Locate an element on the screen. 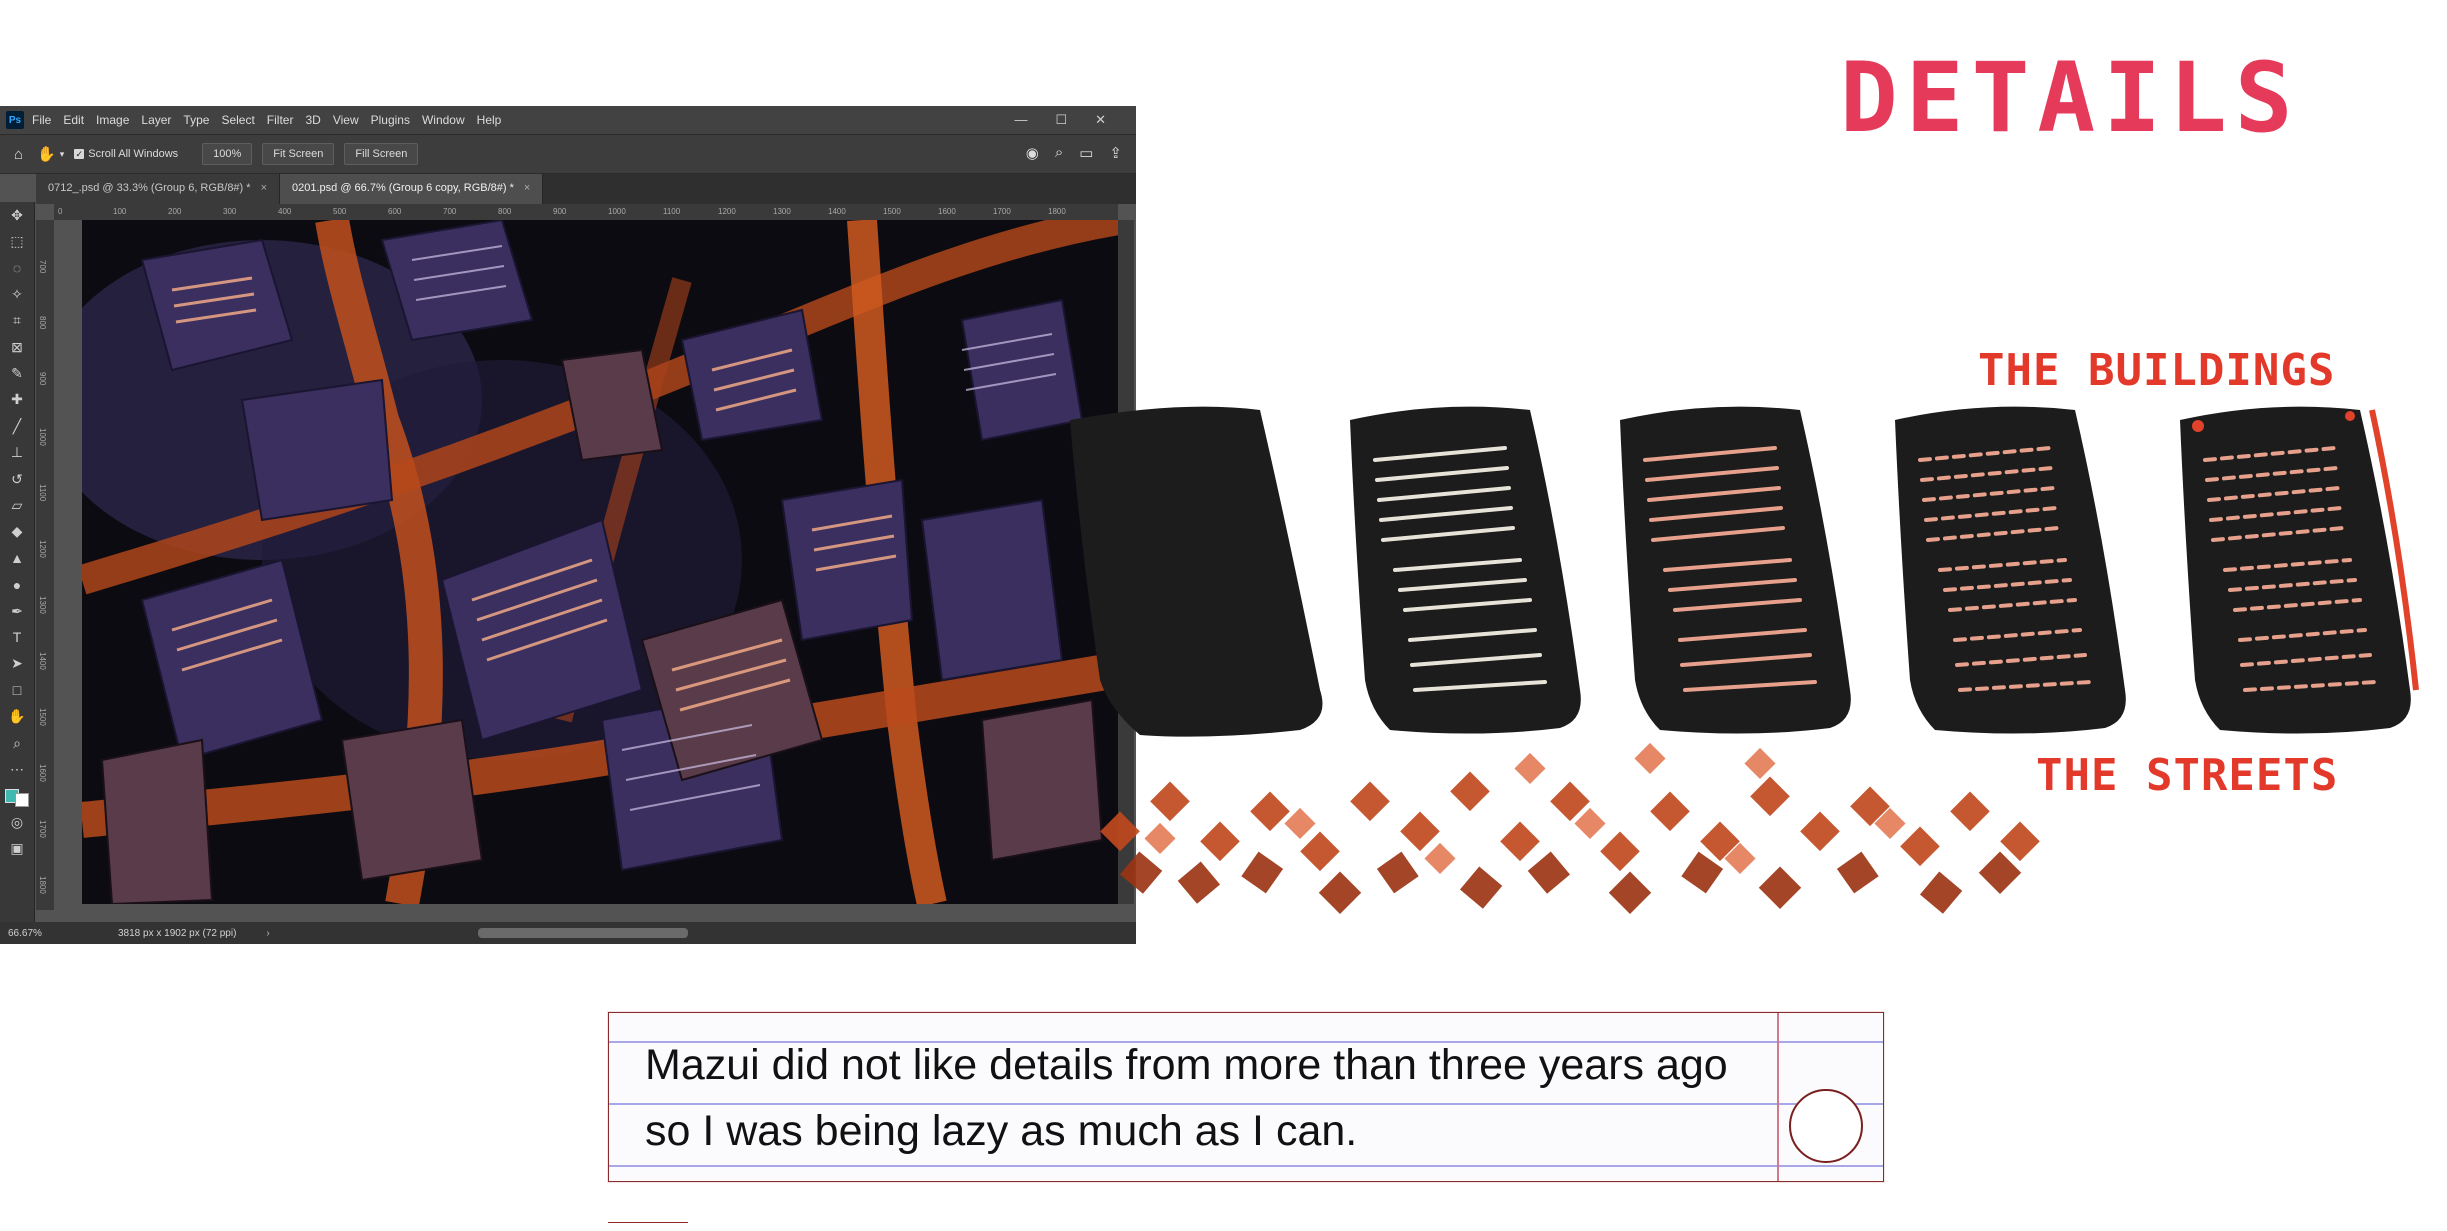 The image size is (2447, 1231). bucket-icon: ◆ is located at coordinates (17, 532).